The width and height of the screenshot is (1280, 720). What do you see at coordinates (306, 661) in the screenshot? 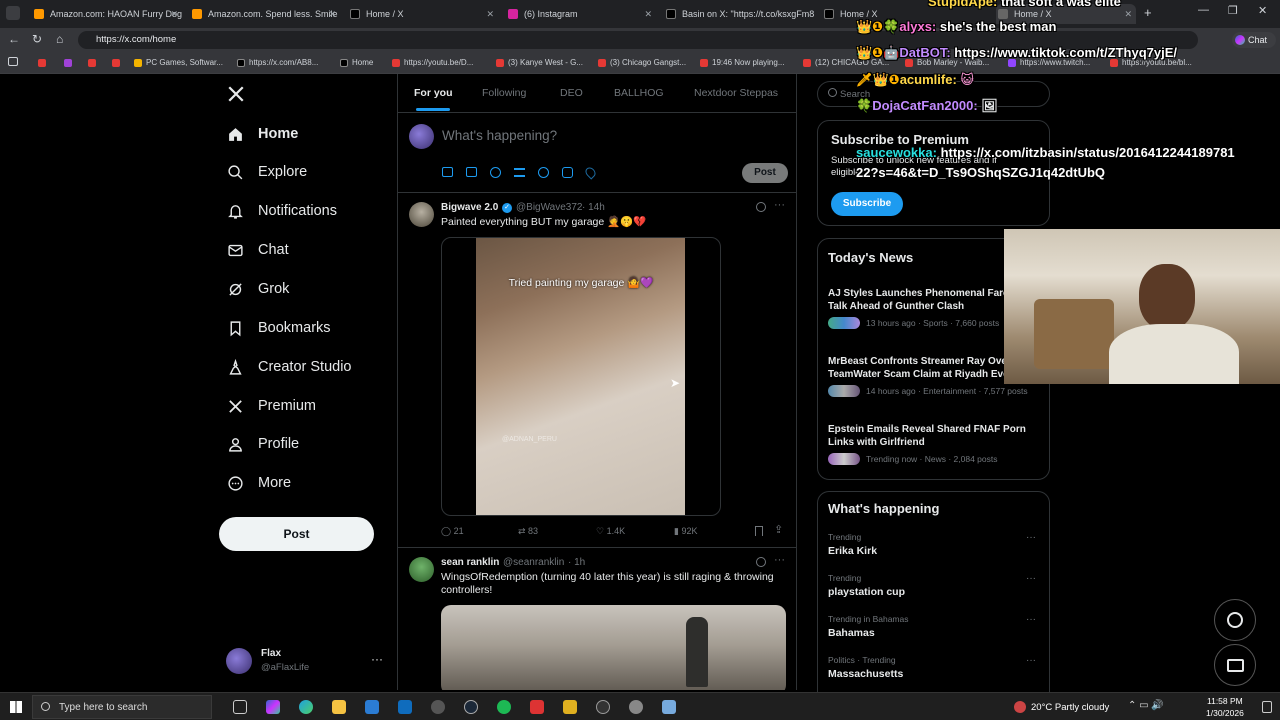
I see `account-switcher: Flax @aFlaxLife ···` at bounding box center [306, 661].